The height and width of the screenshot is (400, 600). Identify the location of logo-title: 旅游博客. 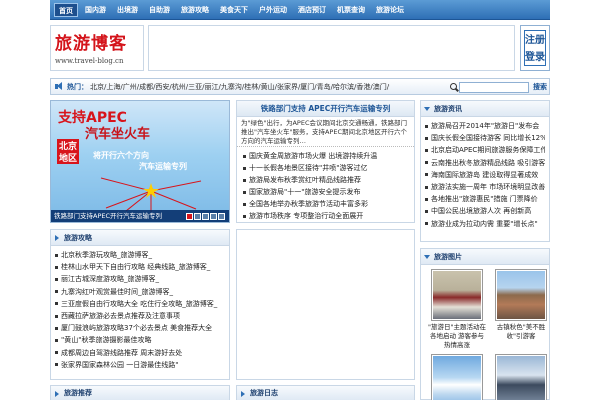
(91, 44).